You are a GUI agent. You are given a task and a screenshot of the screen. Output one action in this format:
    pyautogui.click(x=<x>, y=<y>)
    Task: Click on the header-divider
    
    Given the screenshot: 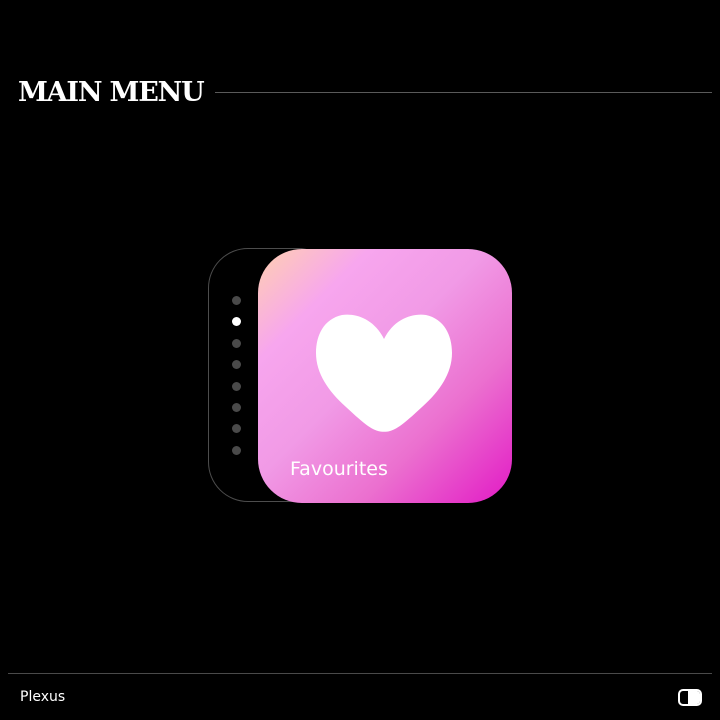 What is the action you would take?
    pyautogui.click(x=463, y=92)
    